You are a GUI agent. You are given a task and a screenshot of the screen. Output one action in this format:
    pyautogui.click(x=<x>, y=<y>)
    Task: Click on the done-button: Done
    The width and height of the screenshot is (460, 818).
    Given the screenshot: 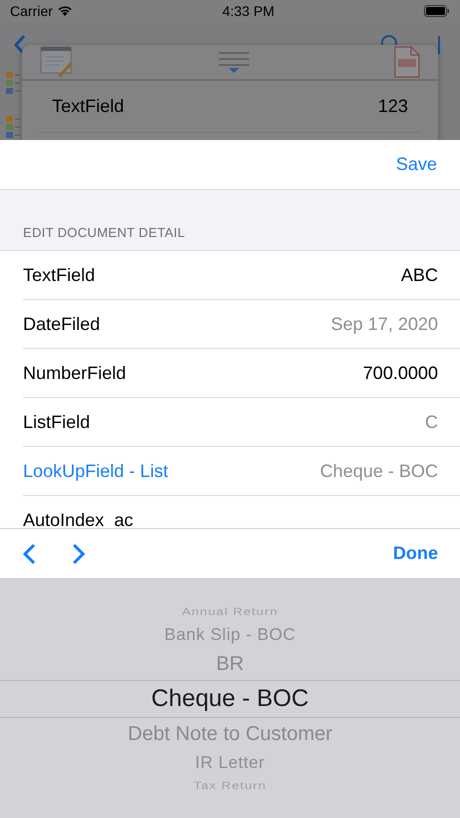 What is the action you would take?
    pyautogui.click(x=415, y=553)
    